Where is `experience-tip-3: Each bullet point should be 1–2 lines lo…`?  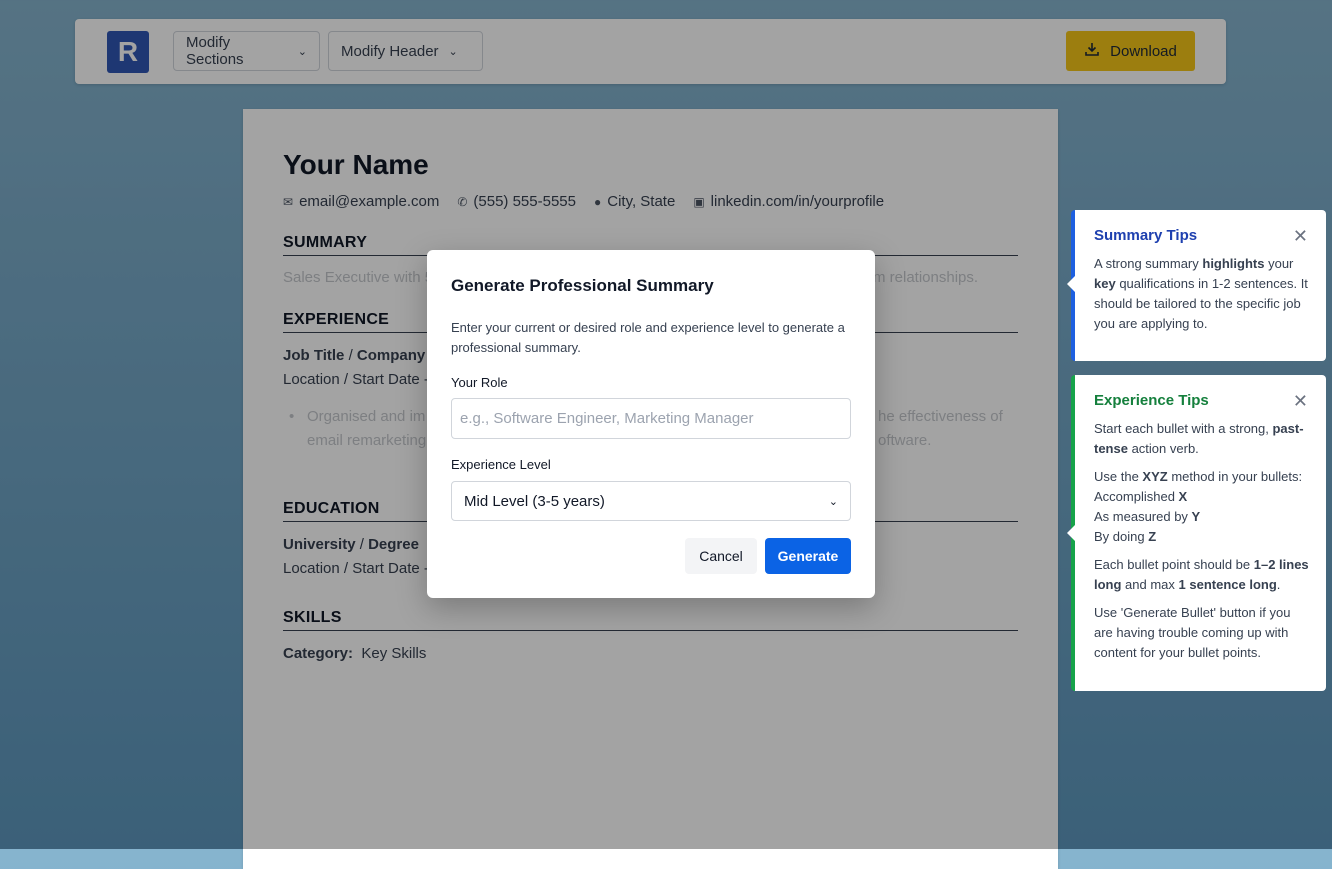 experience-tip-3: Each bullet point should be 1–2 lines lo… is located at coordinates (1201, 574).